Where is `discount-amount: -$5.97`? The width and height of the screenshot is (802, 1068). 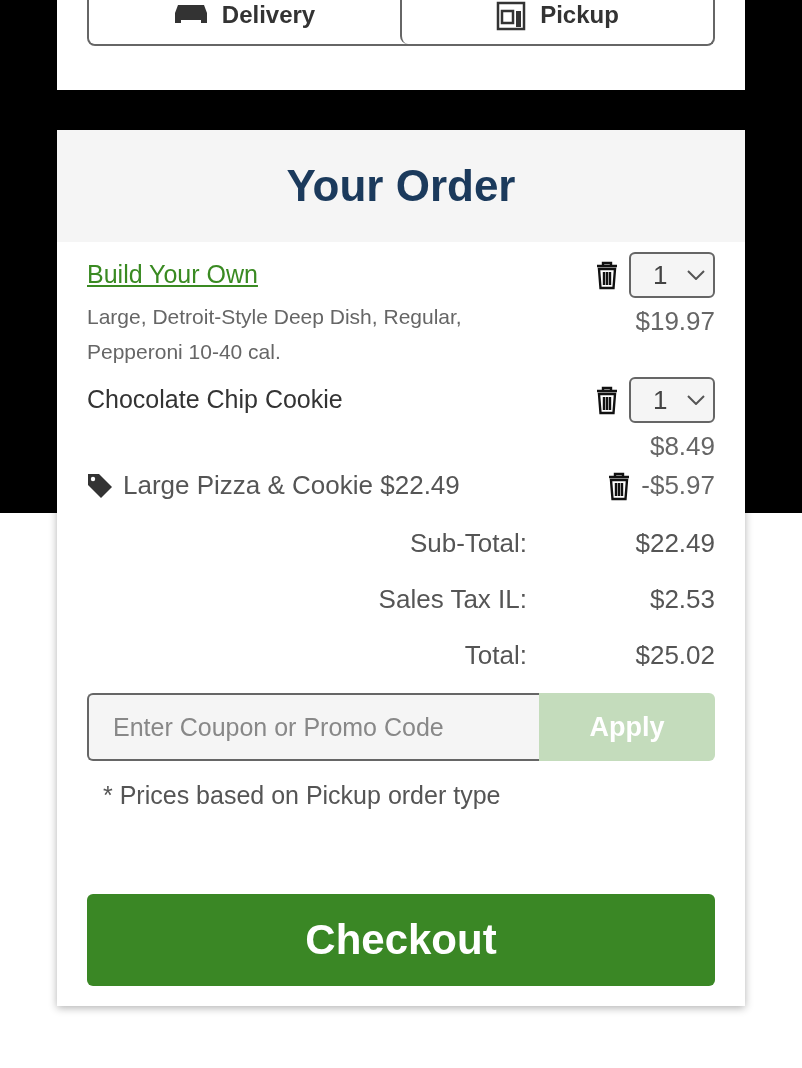
discount-amount: -$5.97 is located at coordinates (678, 485).